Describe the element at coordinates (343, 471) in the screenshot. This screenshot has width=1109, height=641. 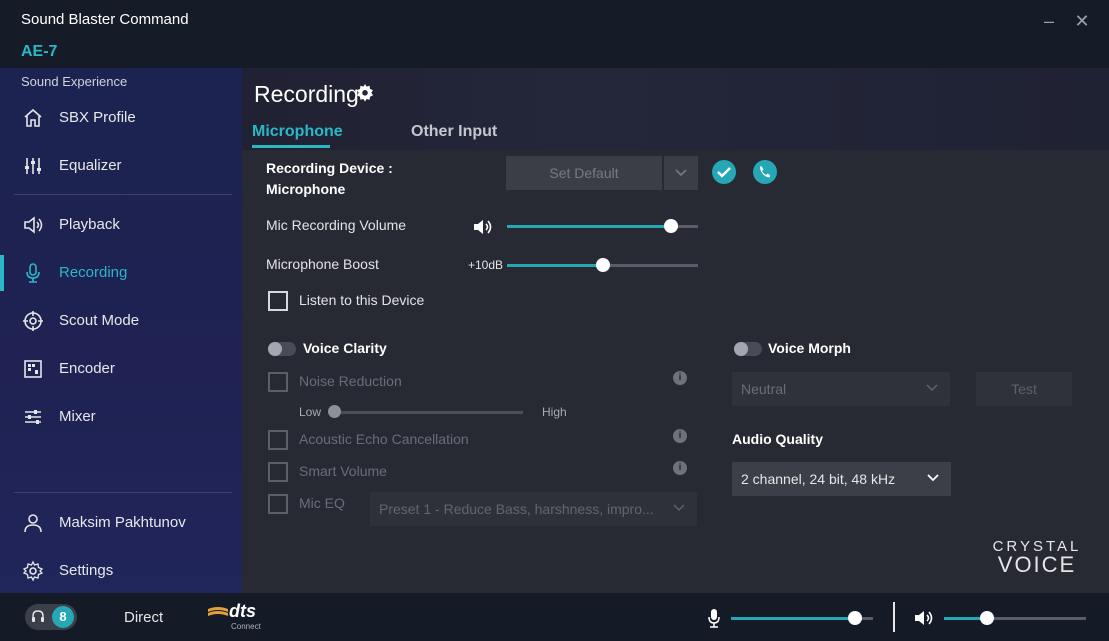
I see `smart-volume-label: Smart Volume` at that location.